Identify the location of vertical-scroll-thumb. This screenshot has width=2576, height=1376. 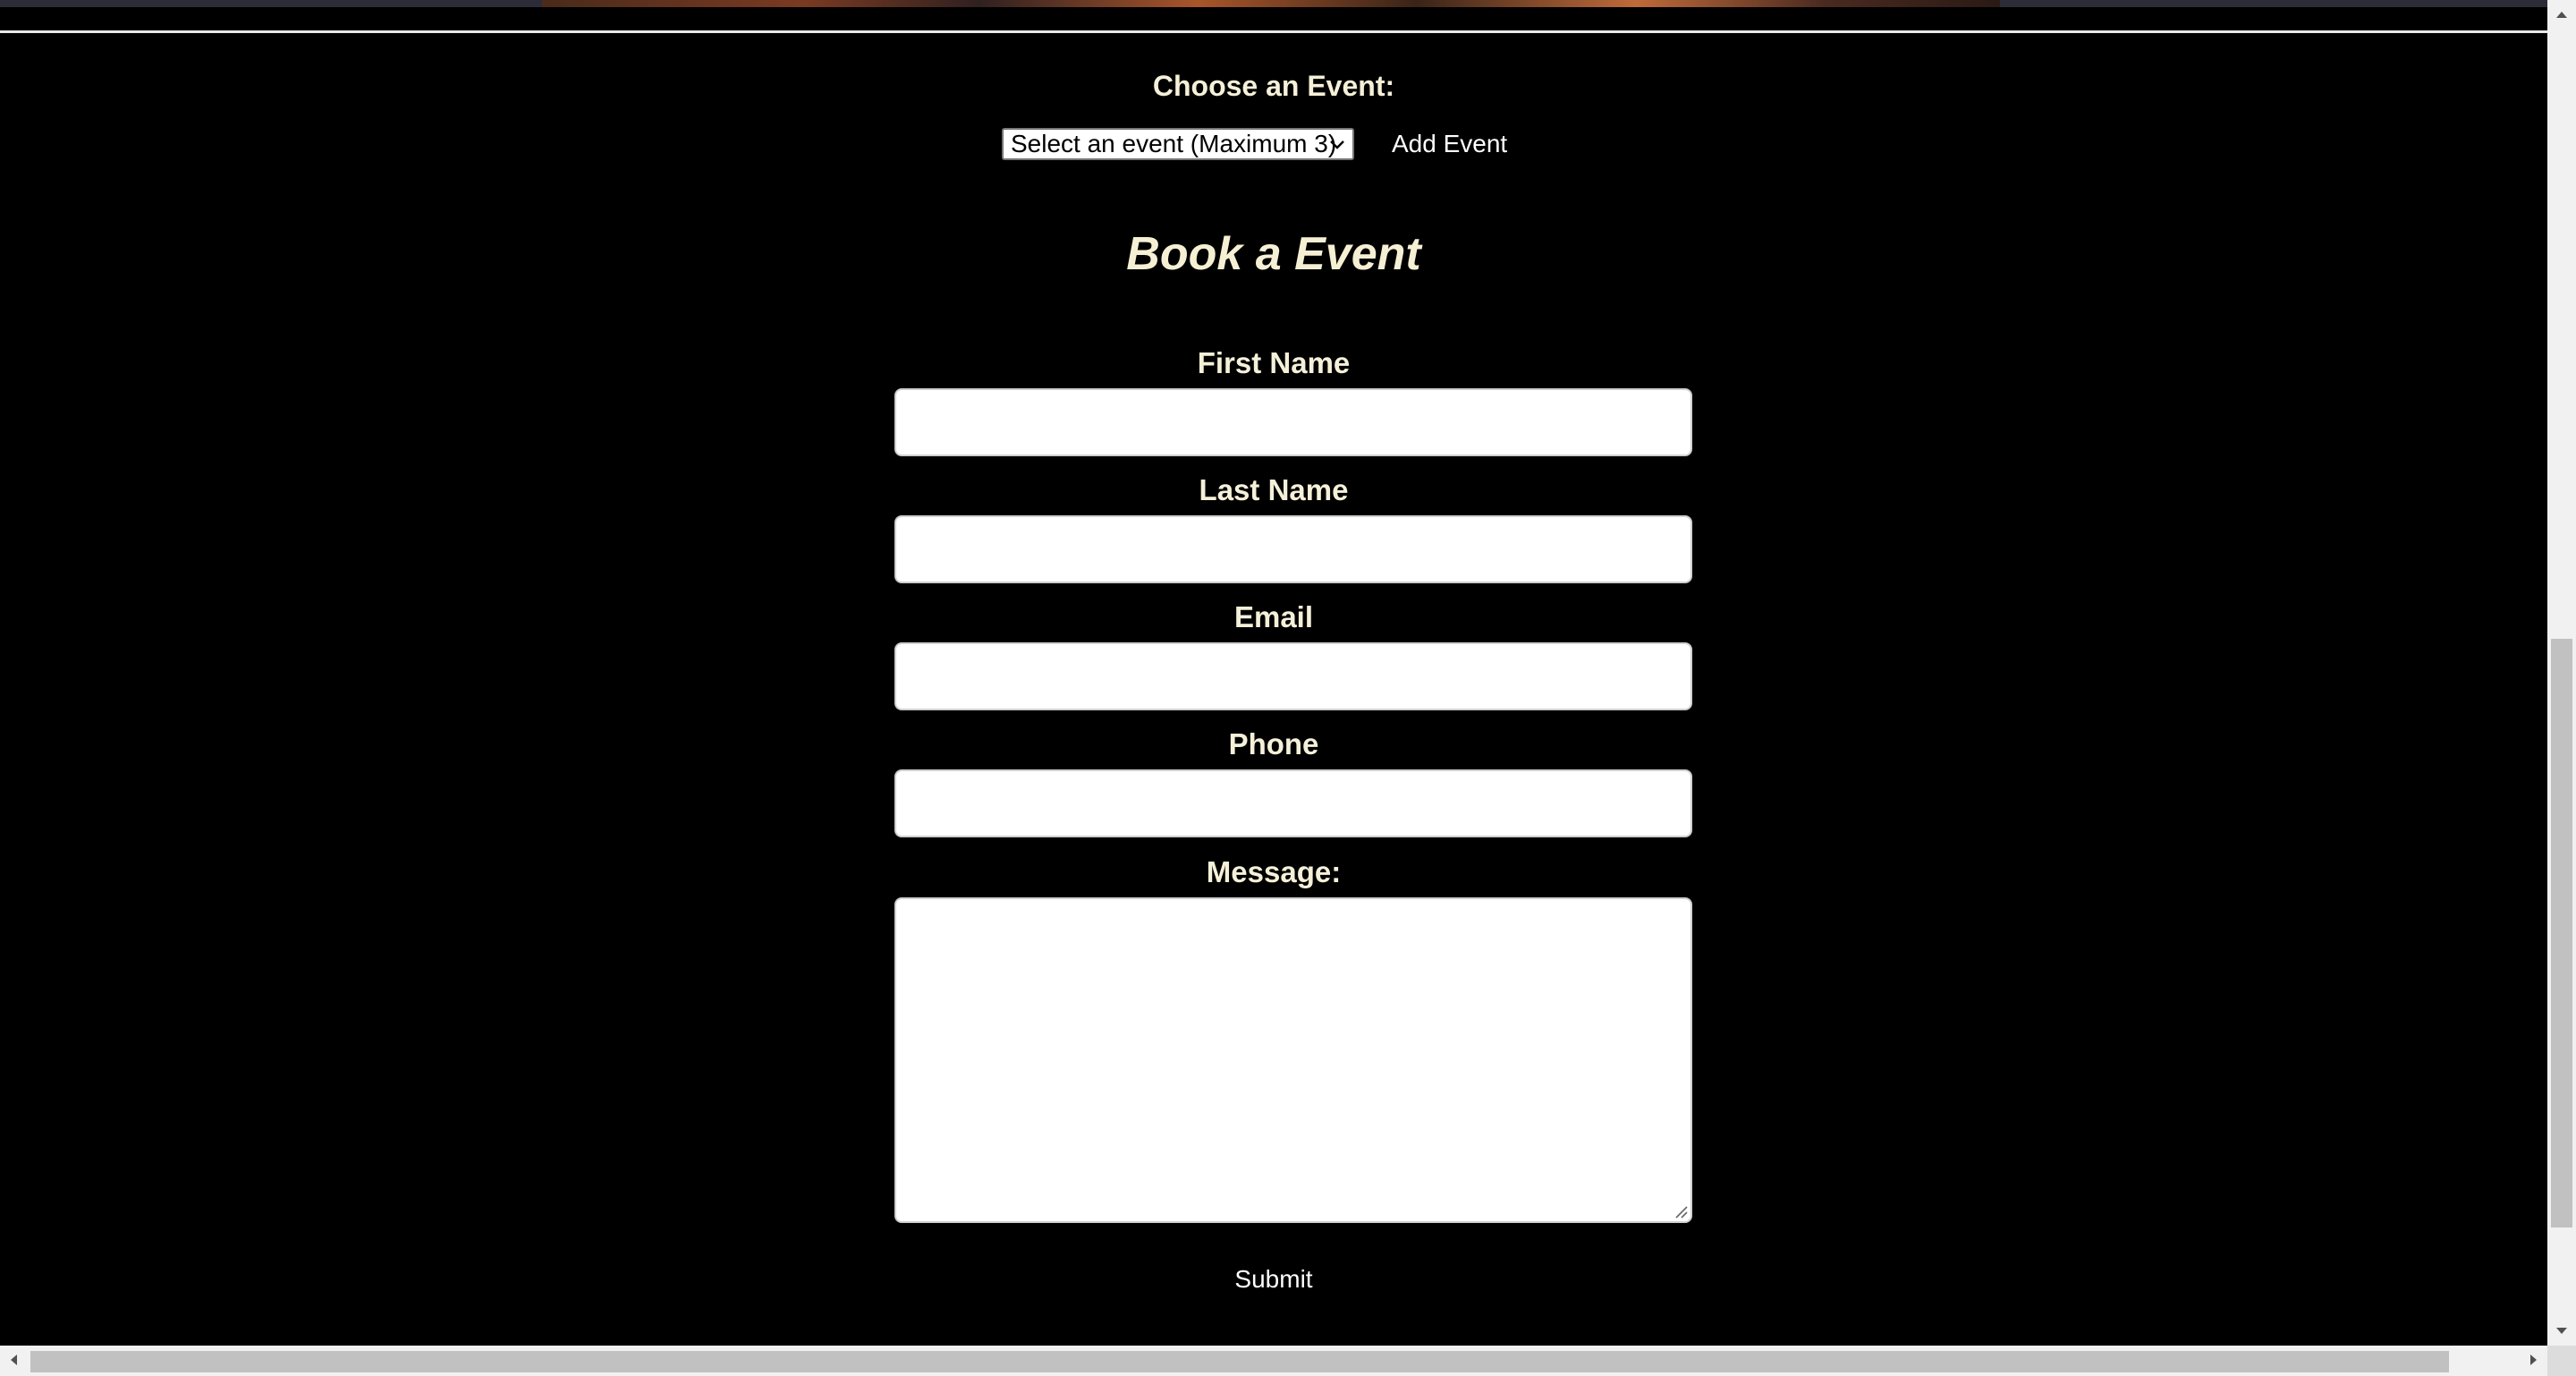
(2561, 933).